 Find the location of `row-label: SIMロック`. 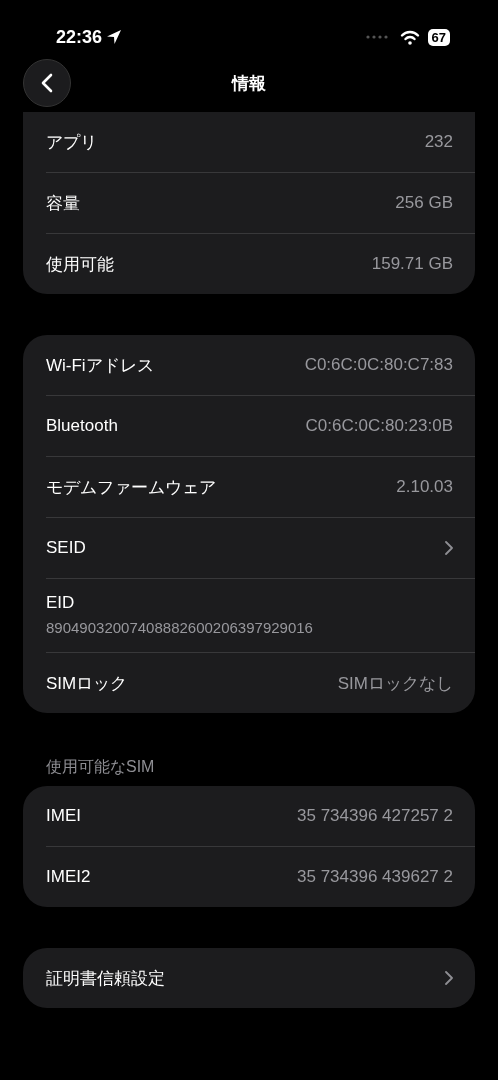

row-label: SIMロック is located at coordinates (87, 683).